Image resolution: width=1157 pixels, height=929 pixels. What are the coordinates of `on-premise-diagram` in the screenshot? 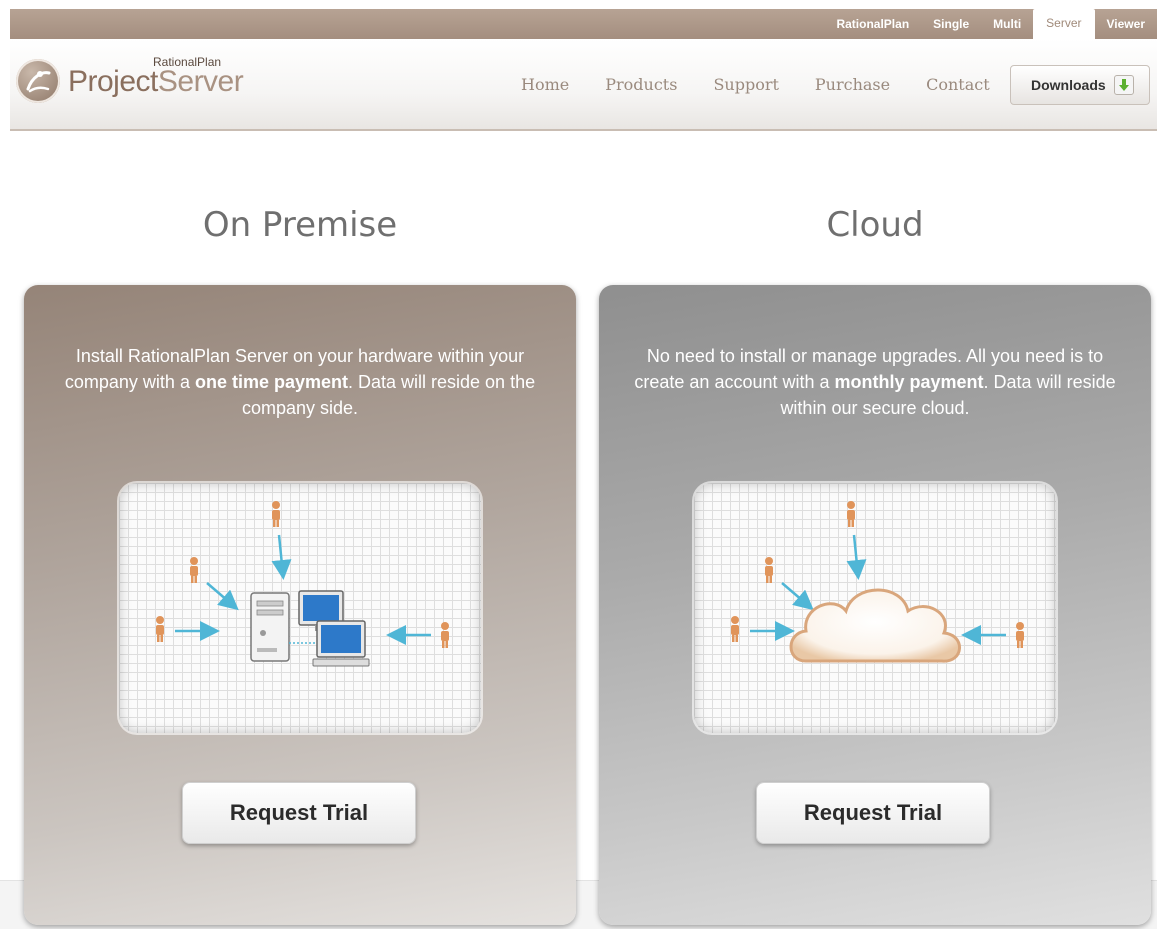 It's located at (300, 608).